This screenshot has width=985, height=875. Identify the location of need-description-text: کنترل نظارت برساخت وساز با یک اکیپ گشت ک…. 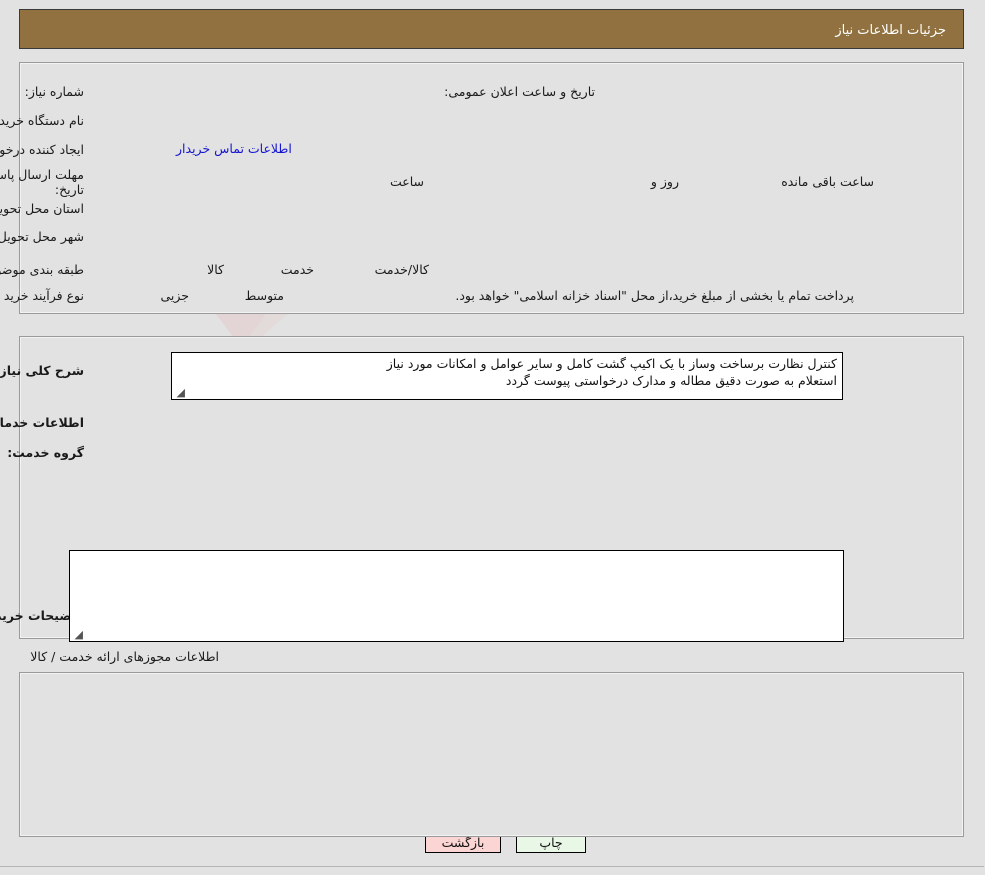
(612, 372).